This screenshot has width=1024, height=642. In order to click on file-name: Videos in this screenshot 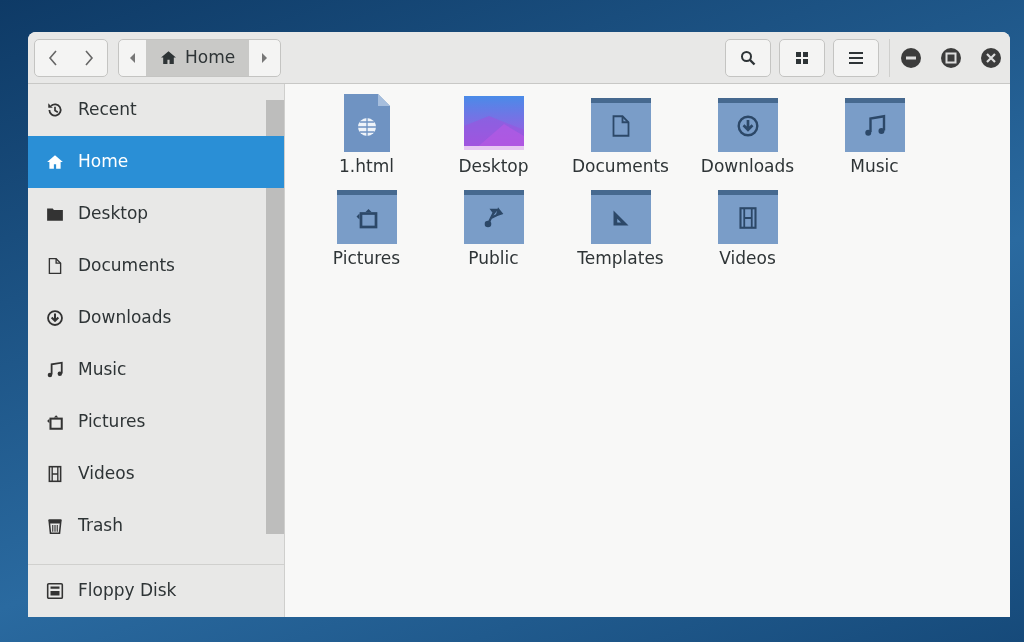, I will do `click(747, 258)`.